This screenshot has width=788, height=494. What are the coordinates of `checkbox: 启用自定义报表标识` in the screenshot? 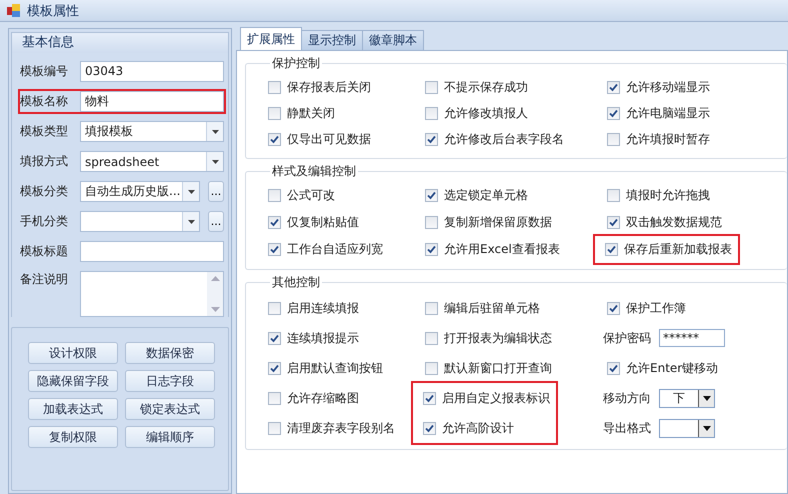 It's located at (486, 398).